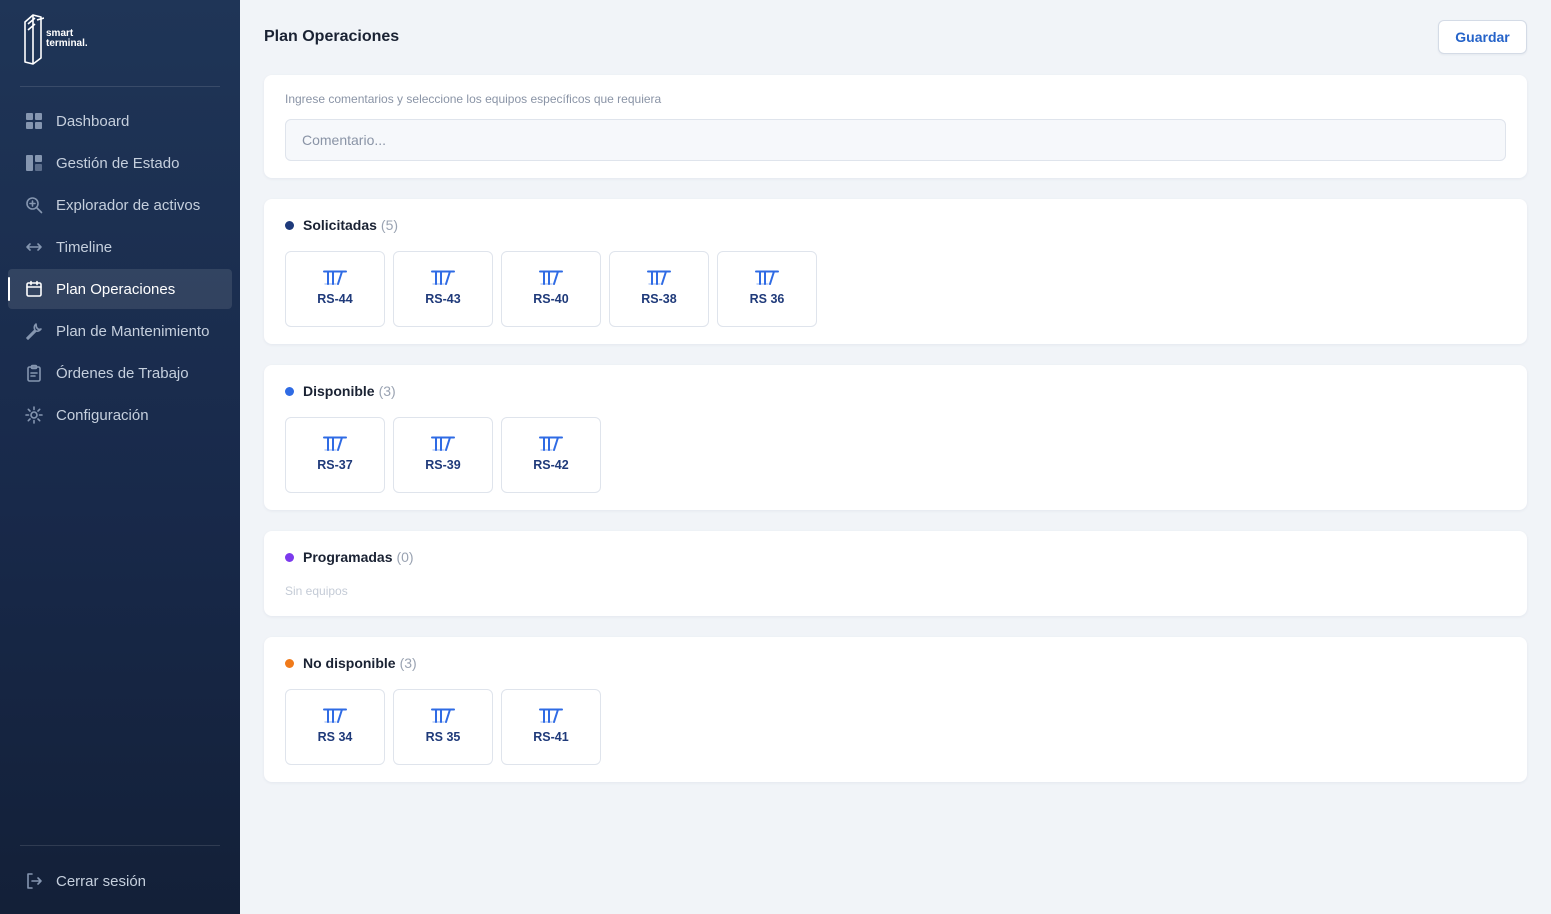  I want to click on sidebar-item-label: Órdenes de Trabajo, so click(122, 373).